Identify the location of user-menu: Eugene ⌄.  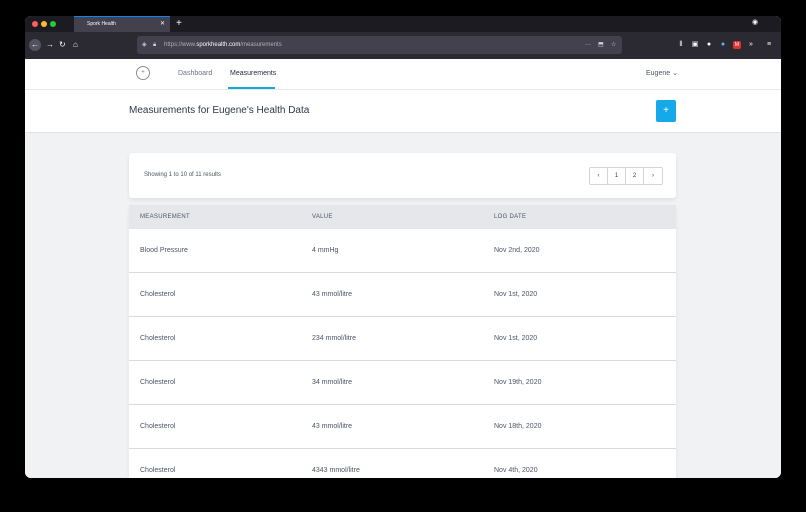
(662, 74).